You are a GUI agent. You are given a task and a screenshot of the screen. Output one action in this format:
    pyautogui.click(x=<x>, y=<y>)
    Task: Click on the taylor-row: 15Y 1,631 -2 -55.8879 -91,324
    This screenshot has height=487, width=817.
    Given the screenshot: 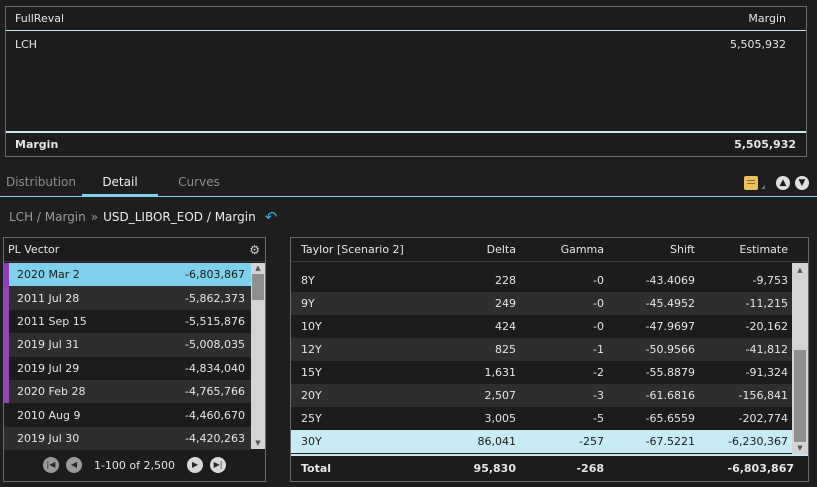 What is the action you would take?
    pyautogui.click(x=541, y=372)
    